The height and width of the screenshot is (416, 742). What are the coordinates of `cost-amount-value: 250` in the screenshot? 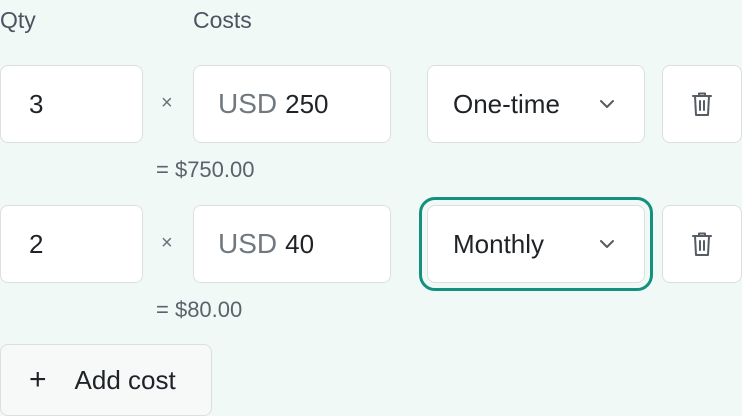 It's located at (307, 103).